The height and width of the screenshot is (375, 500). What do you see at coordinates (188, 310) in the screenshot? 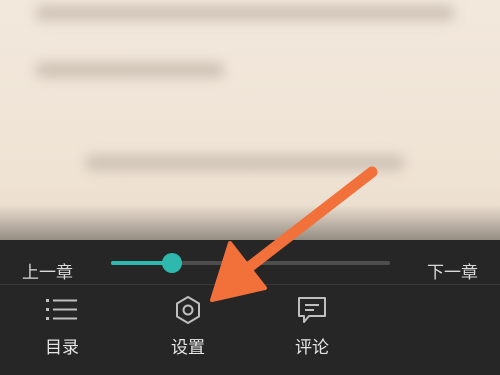
I see `gear-icon` at bounding box center [188, 310].